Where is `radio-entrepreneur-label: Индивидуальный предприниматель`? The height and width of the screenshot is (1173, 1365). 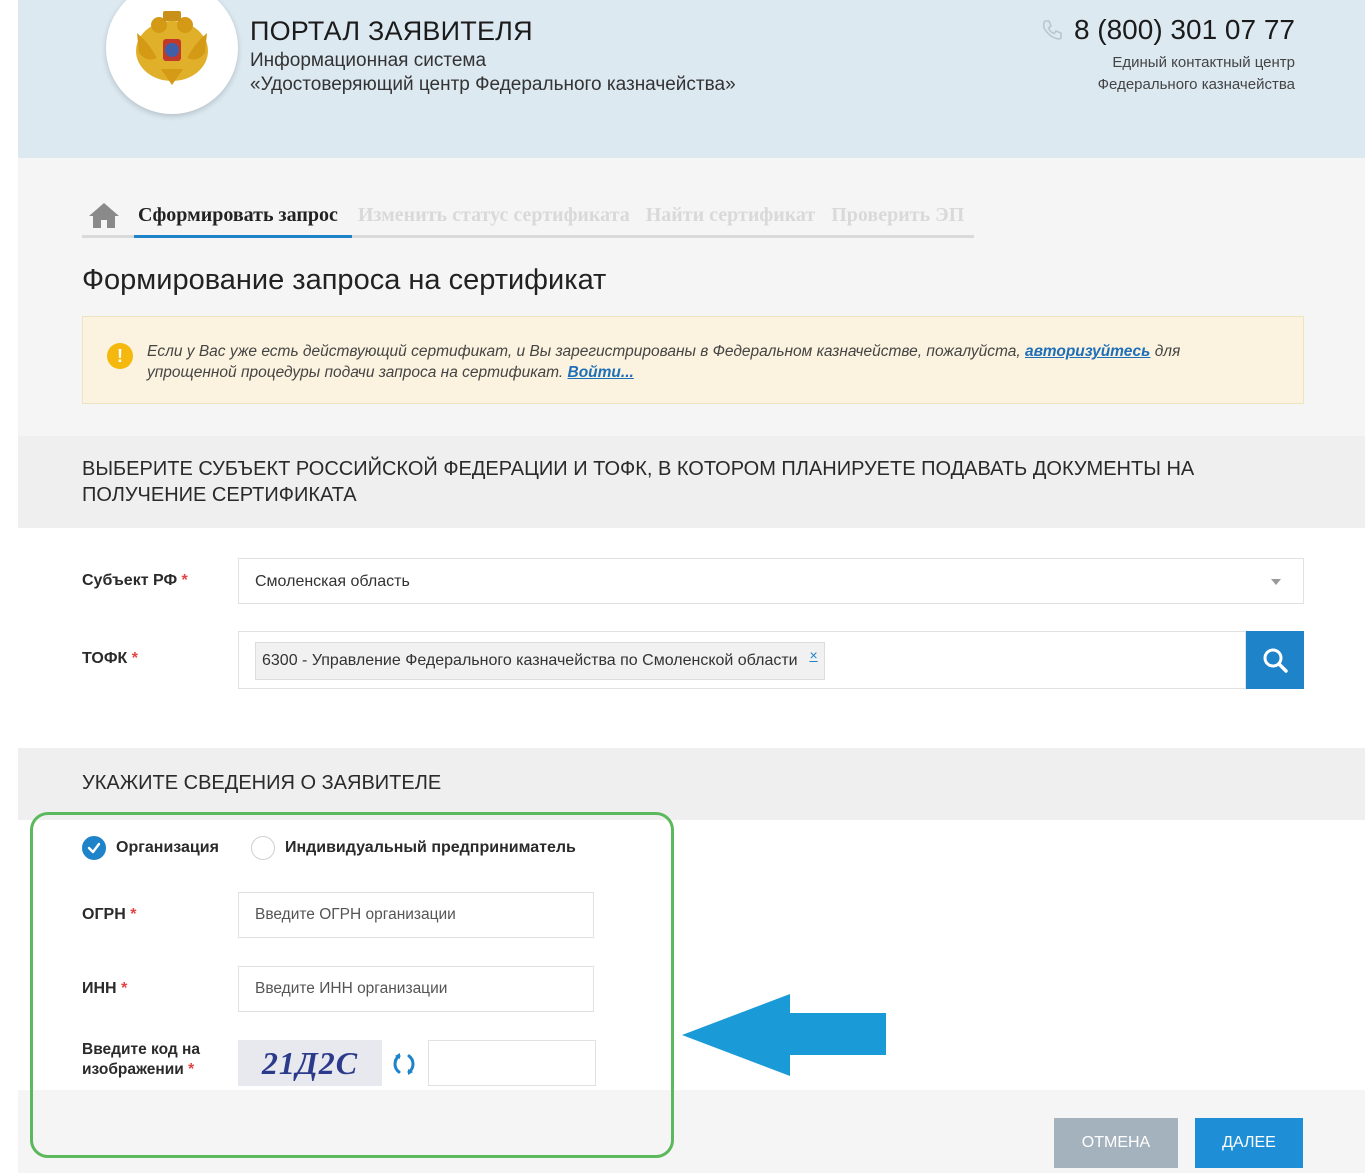 radio-entrepreneur-label: Индивидуальный предприниматель is located at coordinates (430, 848).